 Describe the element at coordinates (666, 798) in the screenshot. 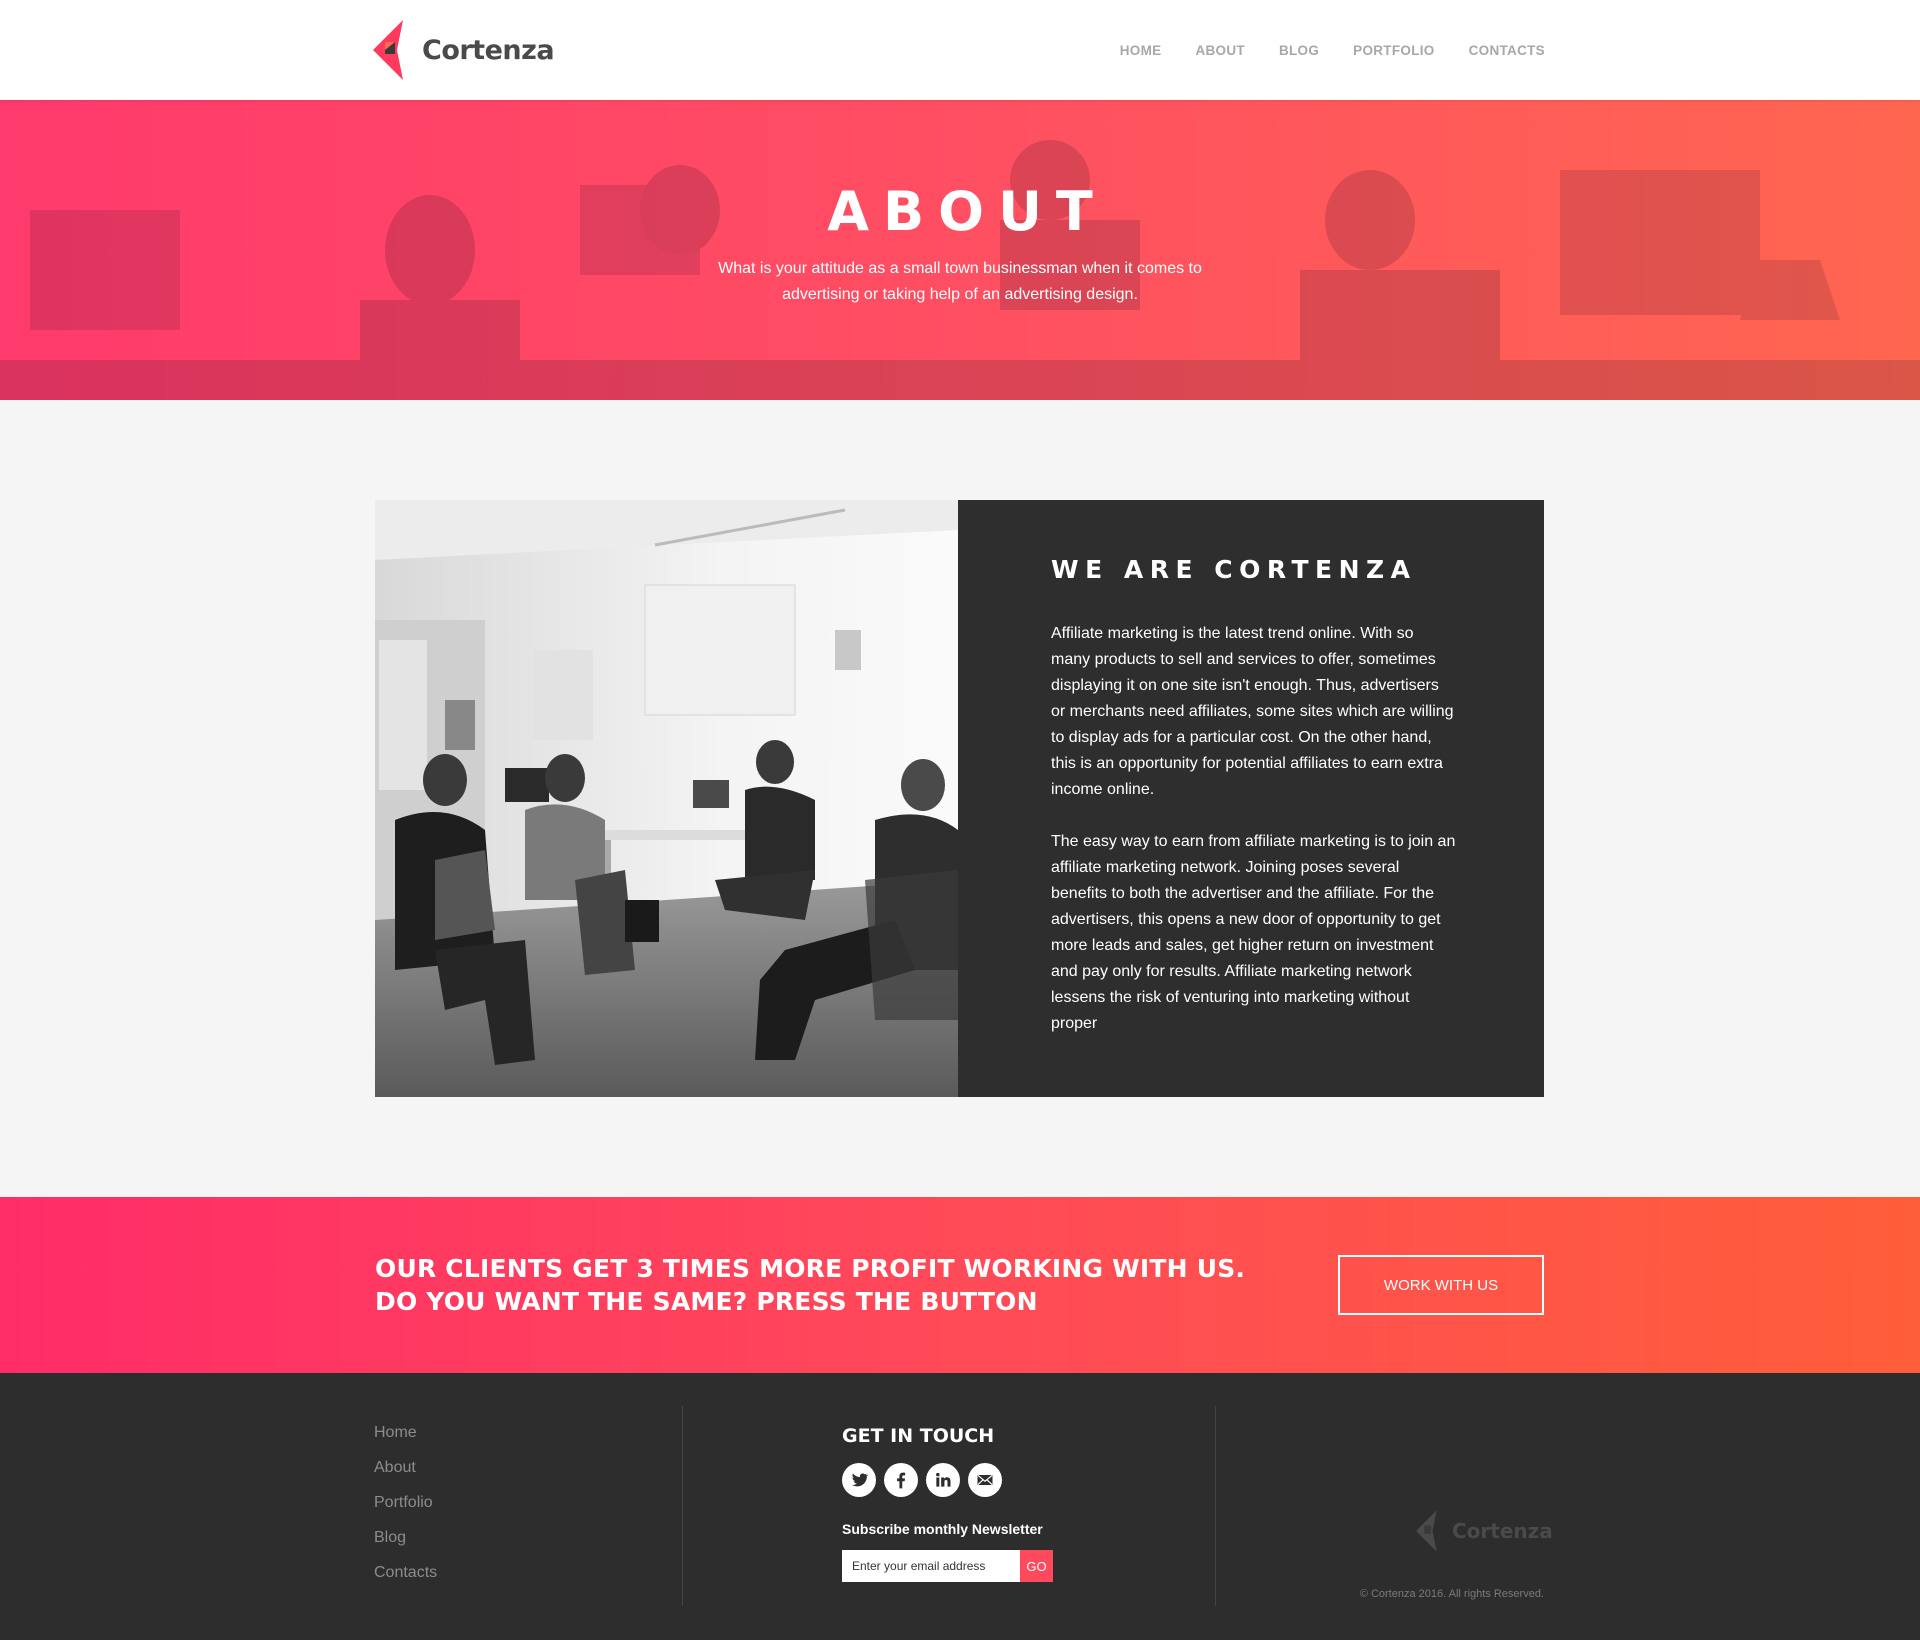

I see `team-photo` at that location.